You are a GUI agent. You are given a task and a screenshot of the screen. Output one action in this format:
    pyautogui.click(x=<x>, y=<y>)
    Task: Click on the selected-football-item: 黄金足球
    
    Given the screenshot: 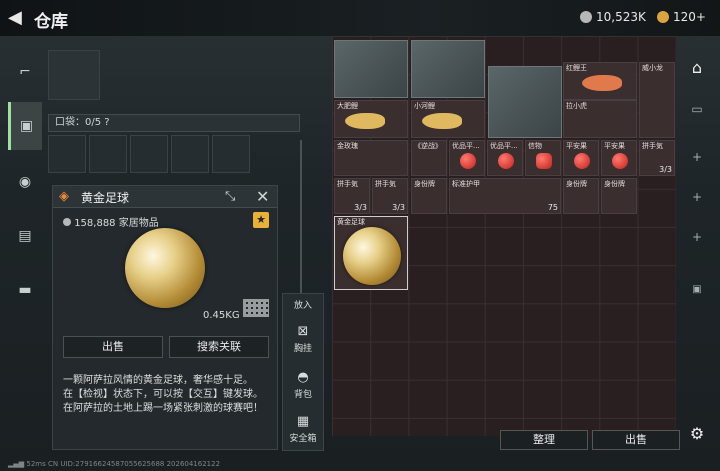 What is the action you would take?
    pyautogui.click(x=371, y=253)
    